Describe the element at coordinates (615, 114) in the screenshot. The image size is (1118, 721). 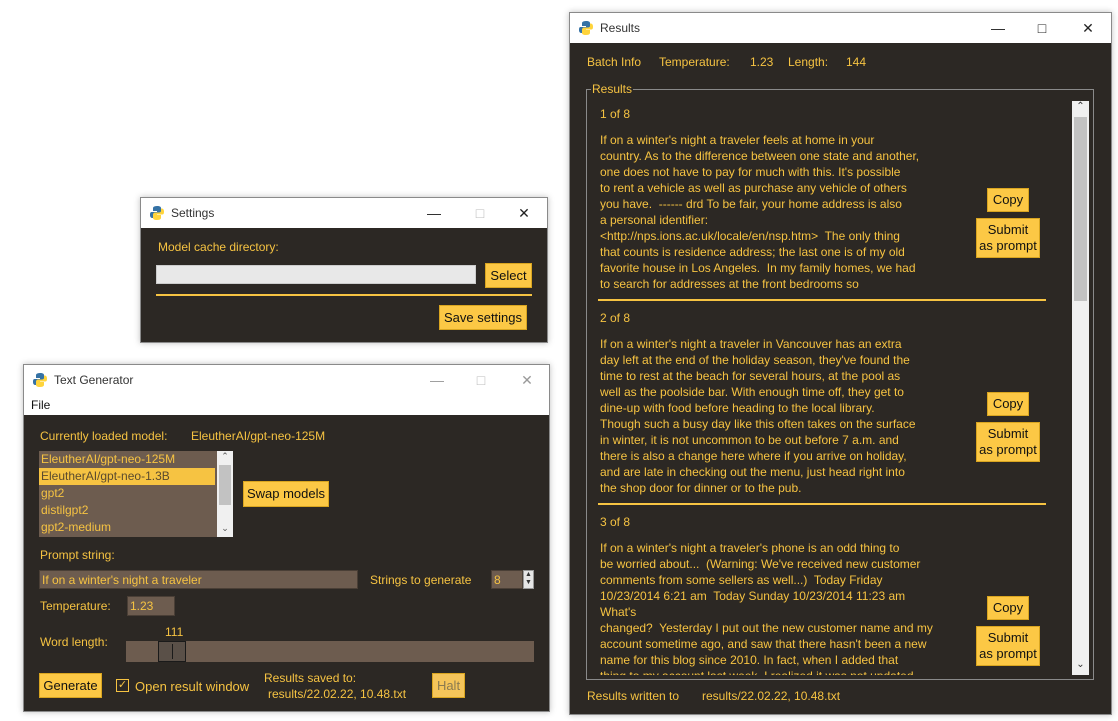
I see `result-header: 1 of 8` at that location.